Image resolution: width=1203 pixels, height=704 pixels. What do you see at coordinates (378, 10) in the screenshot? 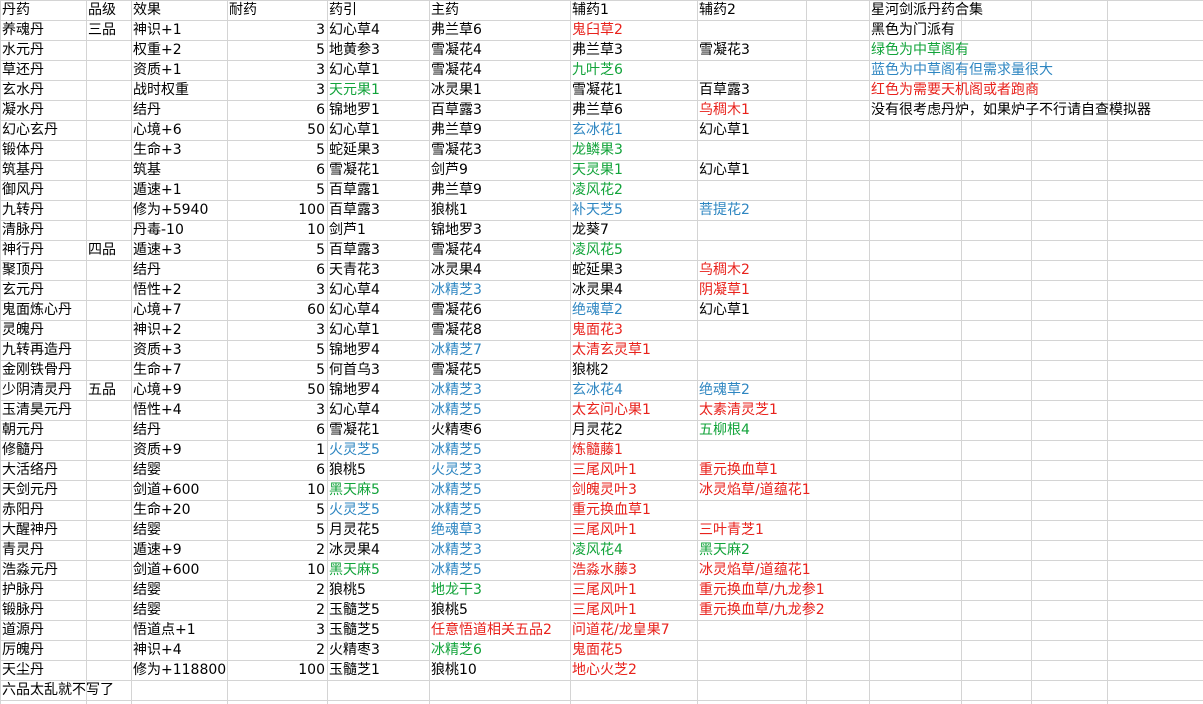
I see `header-cell: 药引` at bounding box center [378, 10].